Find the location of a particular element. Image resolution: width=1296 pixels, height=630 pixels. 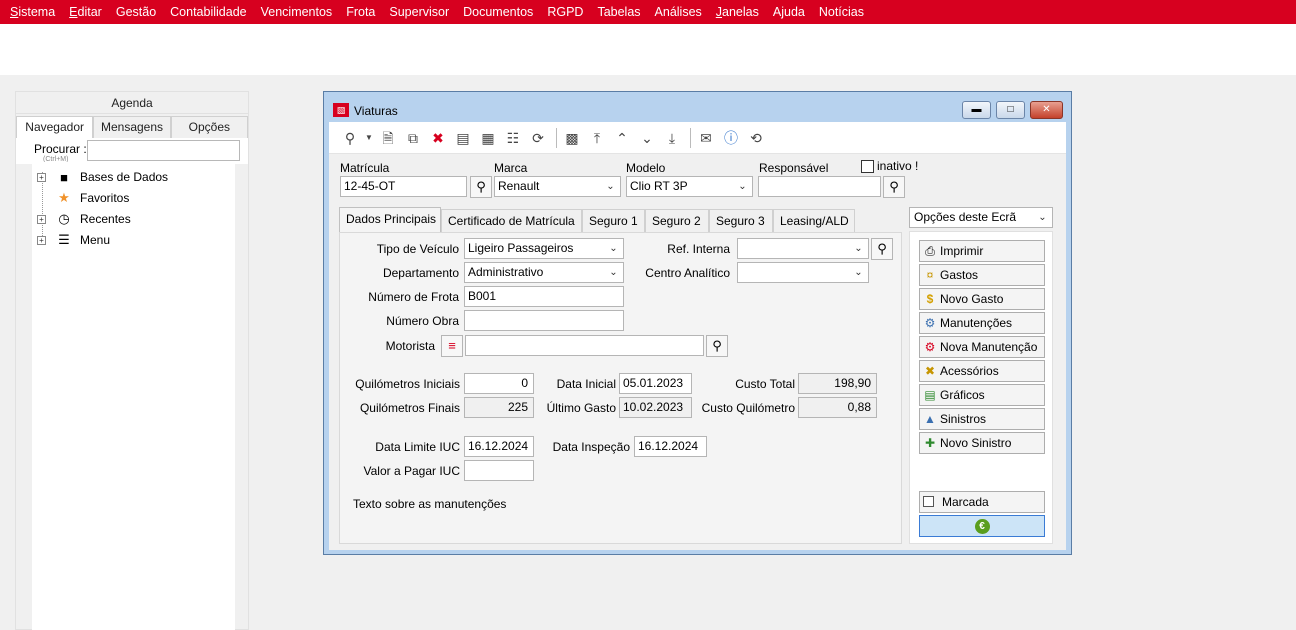

refresh-icon: ⟳ is located at coordinates (538, 138).